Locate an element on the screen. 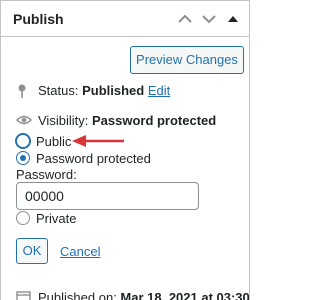 The height and width of the screenshot is (300, 320). panel-header: Publish is located at coordinates (125, 19).